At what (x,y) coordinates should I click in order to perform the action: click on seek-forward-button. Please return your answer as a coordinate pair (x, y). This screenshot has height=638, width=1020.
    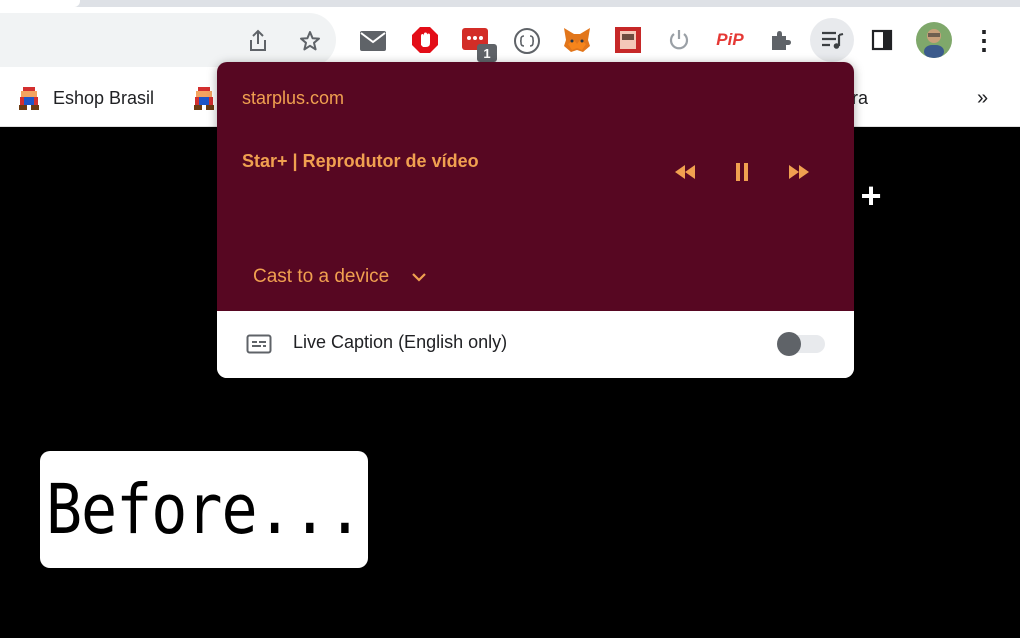
    Looking at the image, I should click on (799, 172).